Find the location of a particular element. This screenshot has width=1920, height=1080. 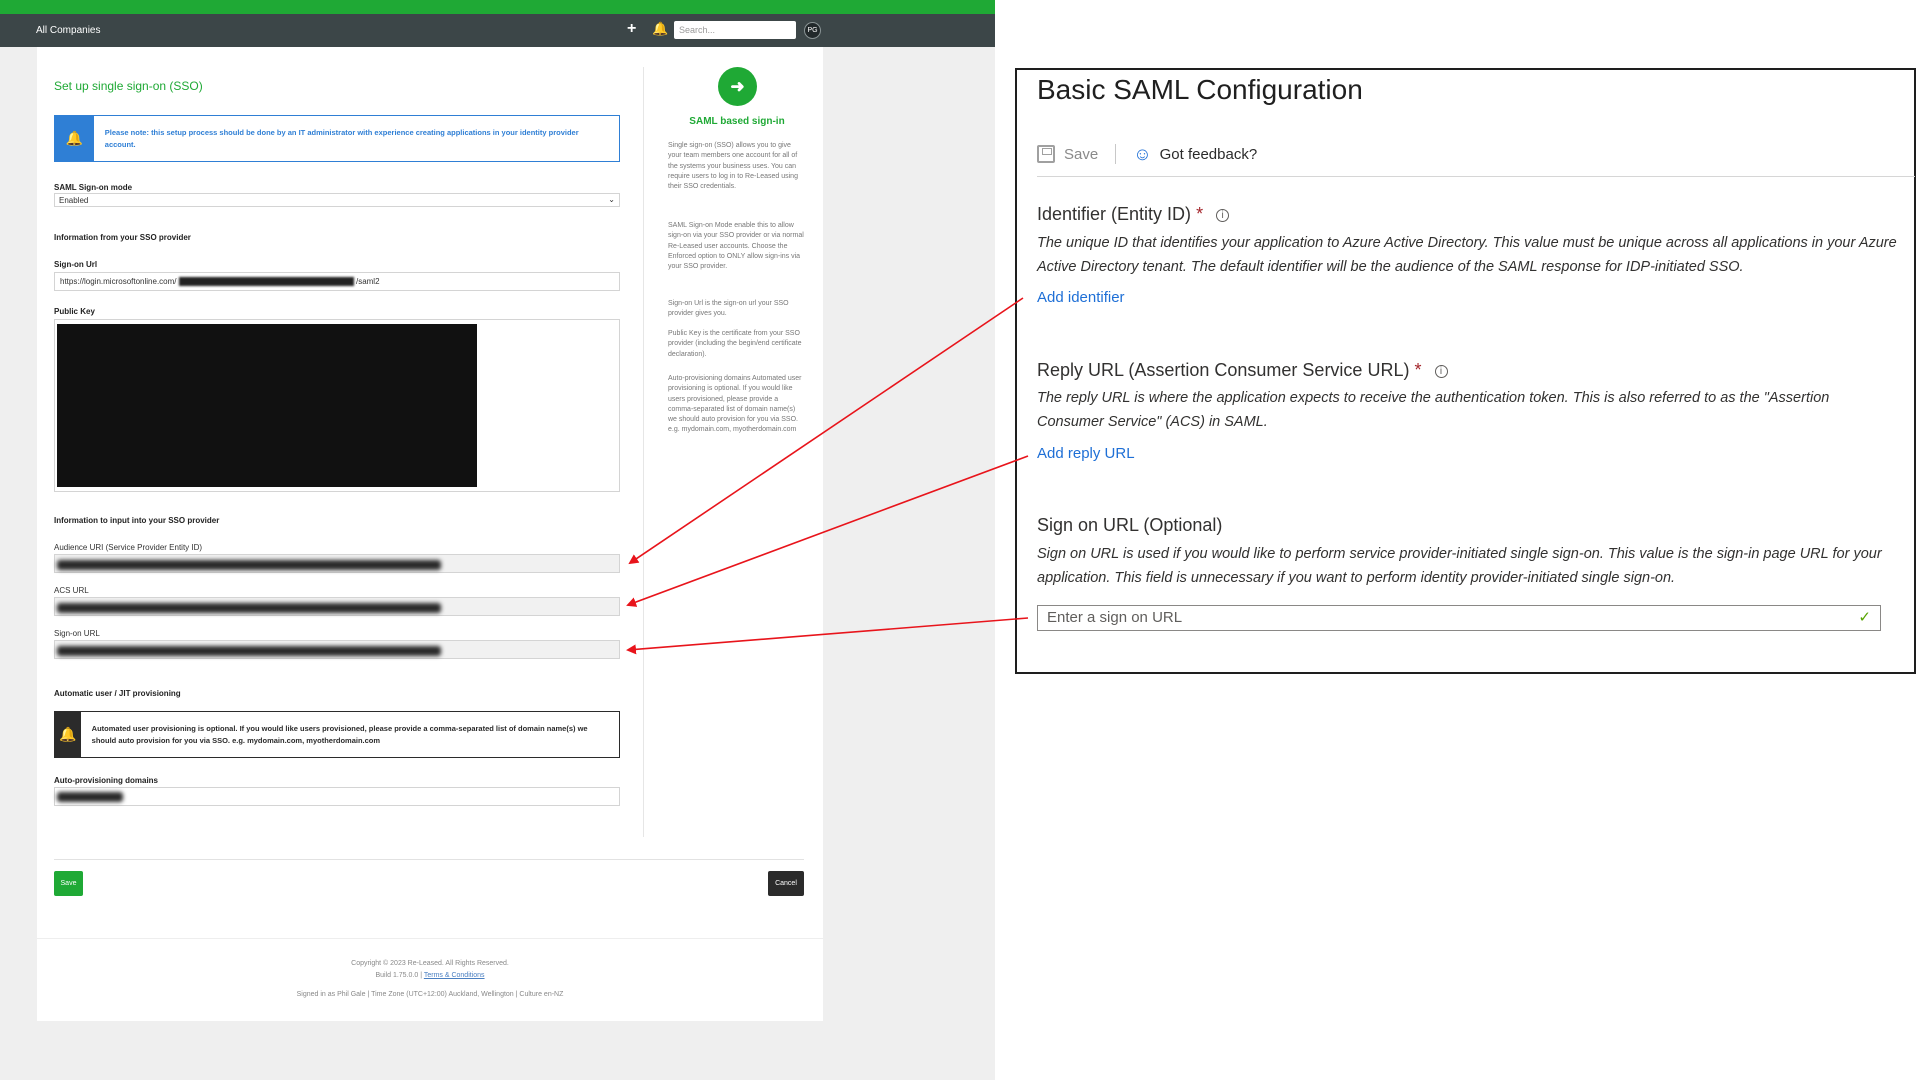

culture-text: Culture en-NZ is located at coordinates (541, 994).